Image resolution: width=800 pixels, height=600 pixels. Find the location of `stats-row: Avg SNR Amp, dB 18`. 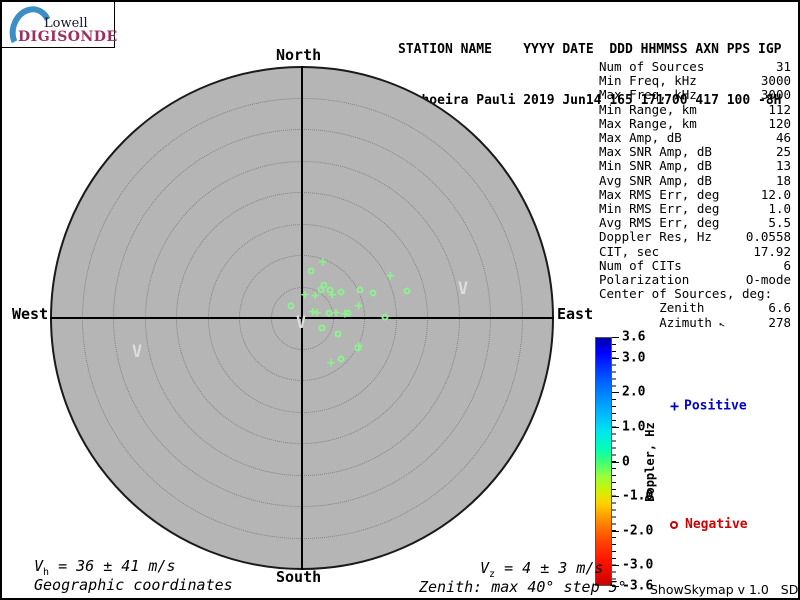

stats-row: Avg SNR Amp, dB 18 is located at coordinates (695, 180).